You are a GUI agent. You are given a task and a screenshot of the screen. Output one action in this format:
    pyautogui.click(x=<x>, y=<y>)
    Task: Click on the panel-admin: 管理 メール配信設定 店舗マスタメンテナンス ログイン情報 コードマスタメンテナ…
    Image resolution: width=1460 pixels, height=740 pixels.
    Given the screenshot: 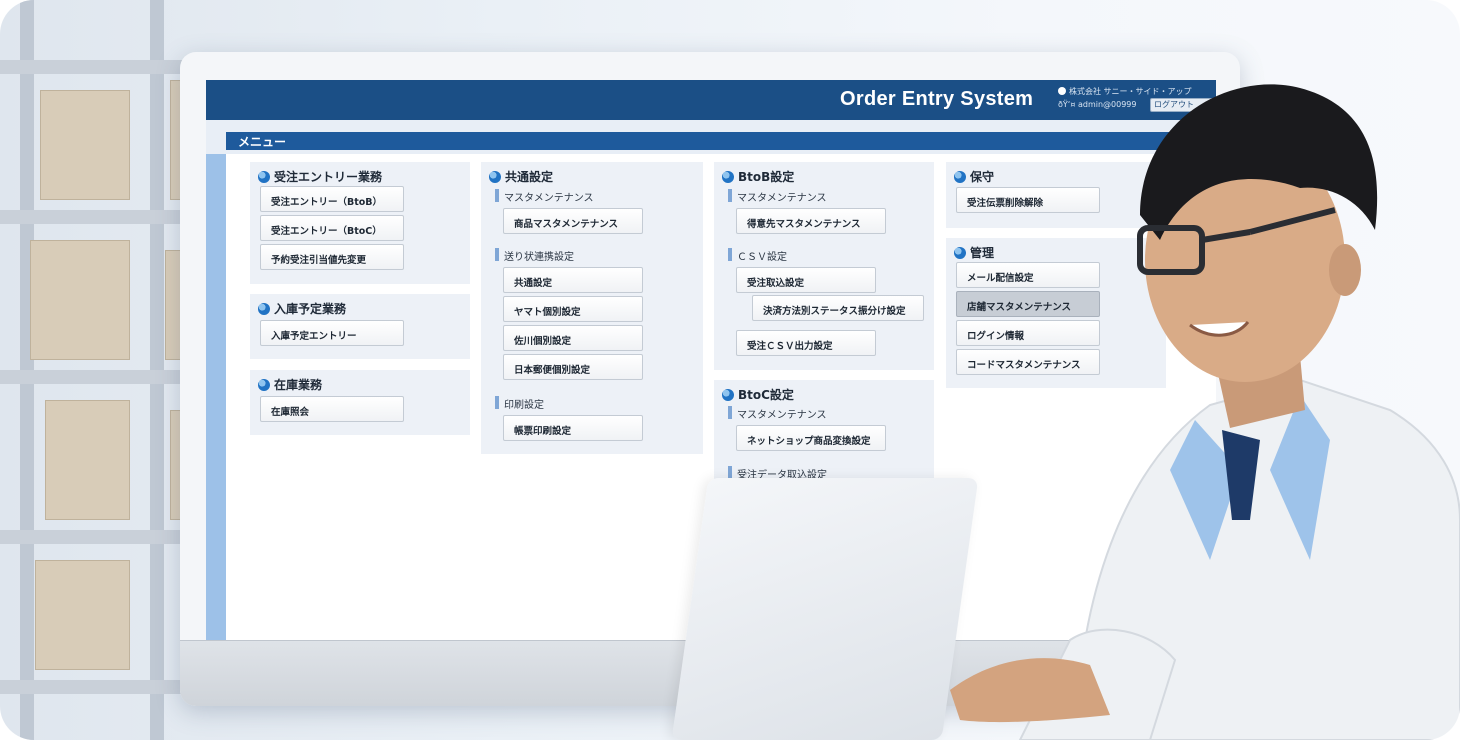 What is the action you would take?
    pyautogui.click(x=1056, y=313)
    